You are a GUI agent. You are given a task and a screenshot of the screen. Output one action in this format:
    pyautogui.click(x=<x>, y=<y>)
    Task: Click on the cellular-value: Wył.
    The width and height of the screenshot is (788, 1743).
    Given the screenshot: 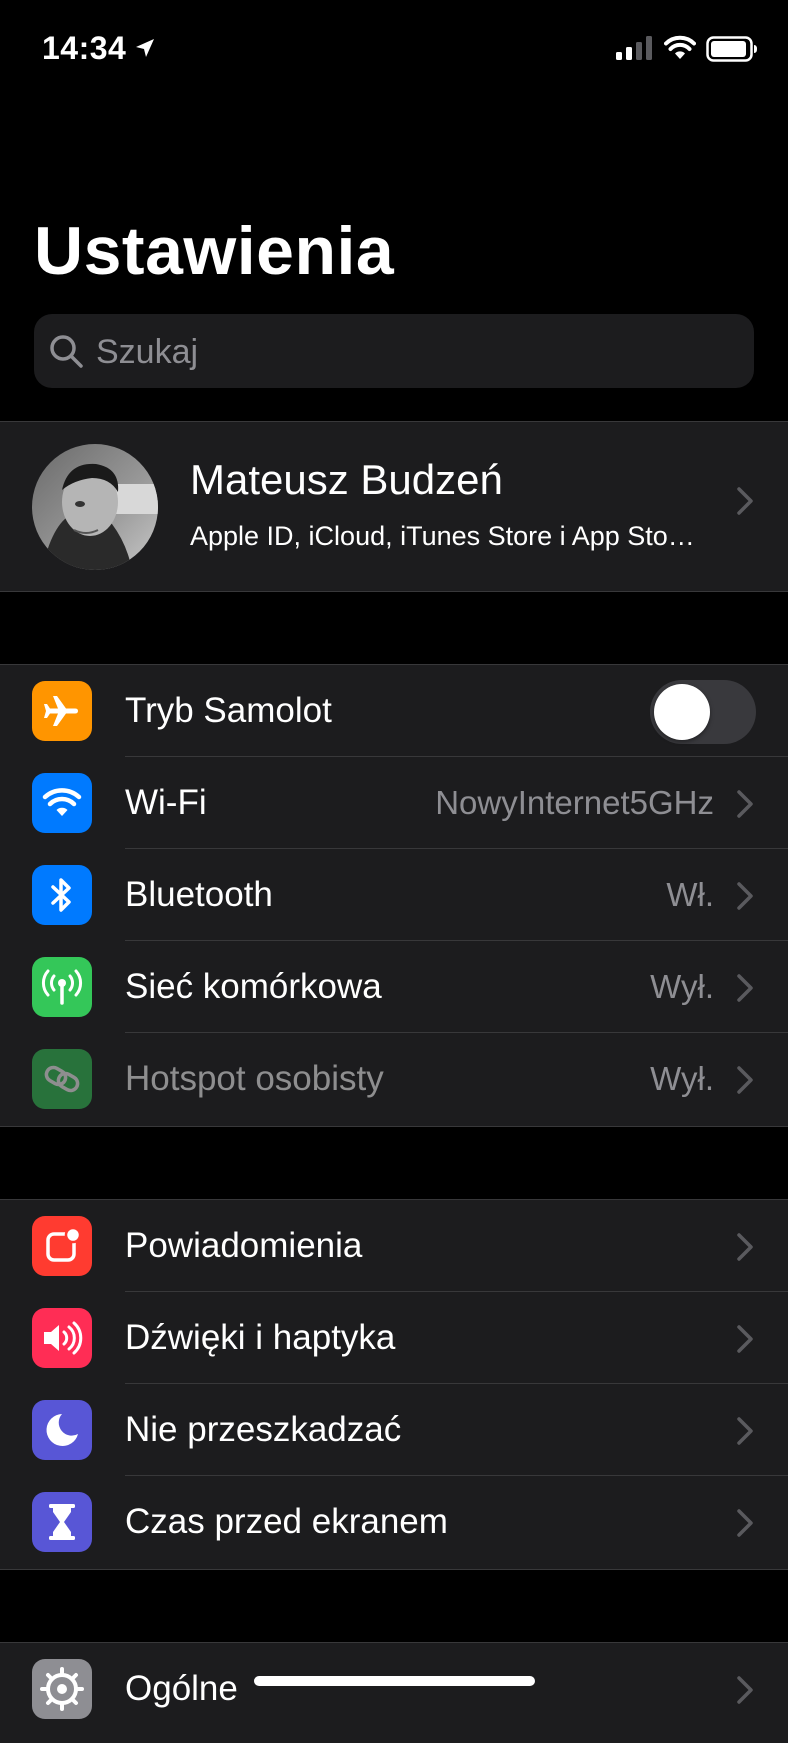 What is the action you would take?
    pyautogui.click(x=682, y=986)
    